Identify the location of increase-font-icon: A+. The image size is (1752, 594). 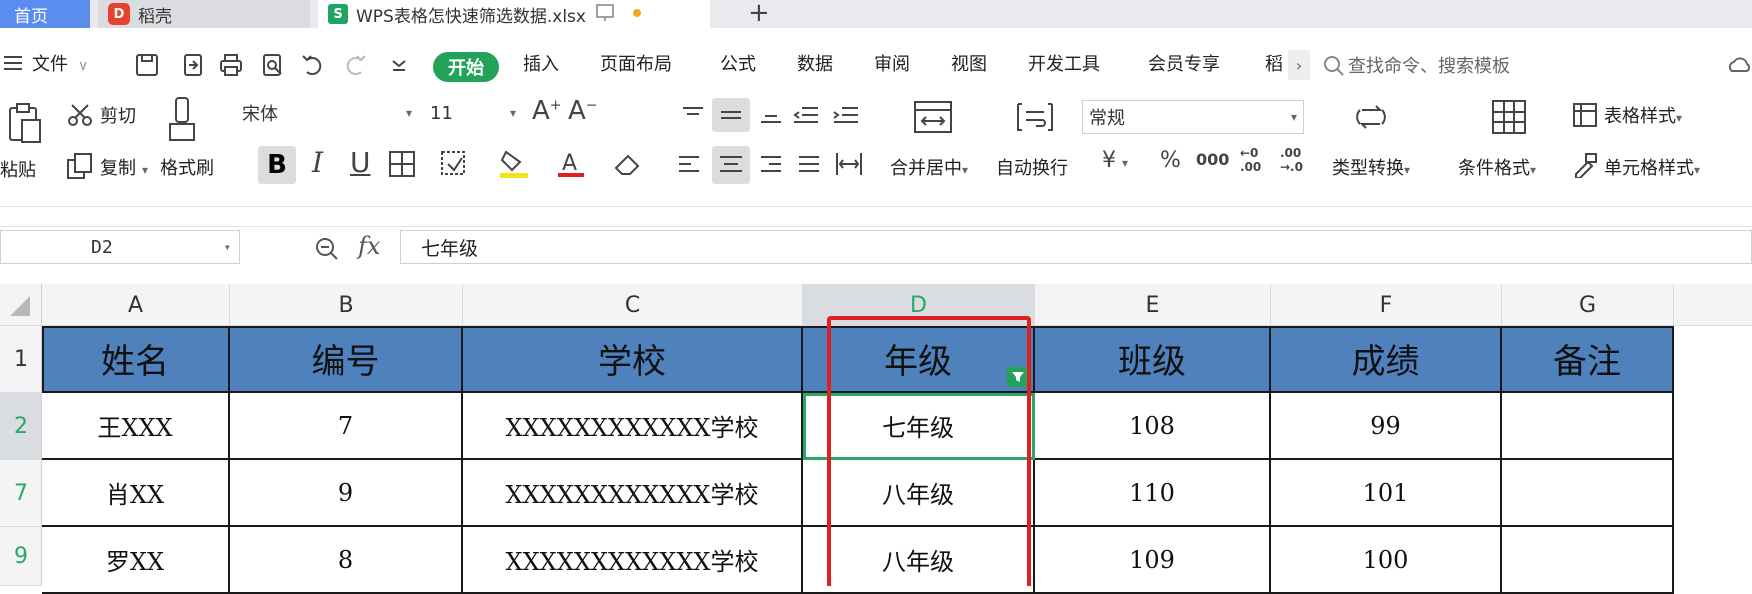
(547, 111).